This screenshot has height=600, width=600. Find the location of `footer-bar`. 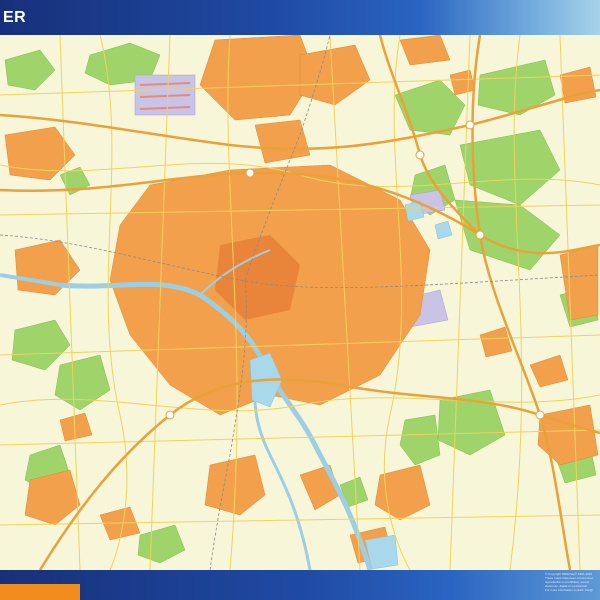

footer-bar is located at coordinates (300, 585).